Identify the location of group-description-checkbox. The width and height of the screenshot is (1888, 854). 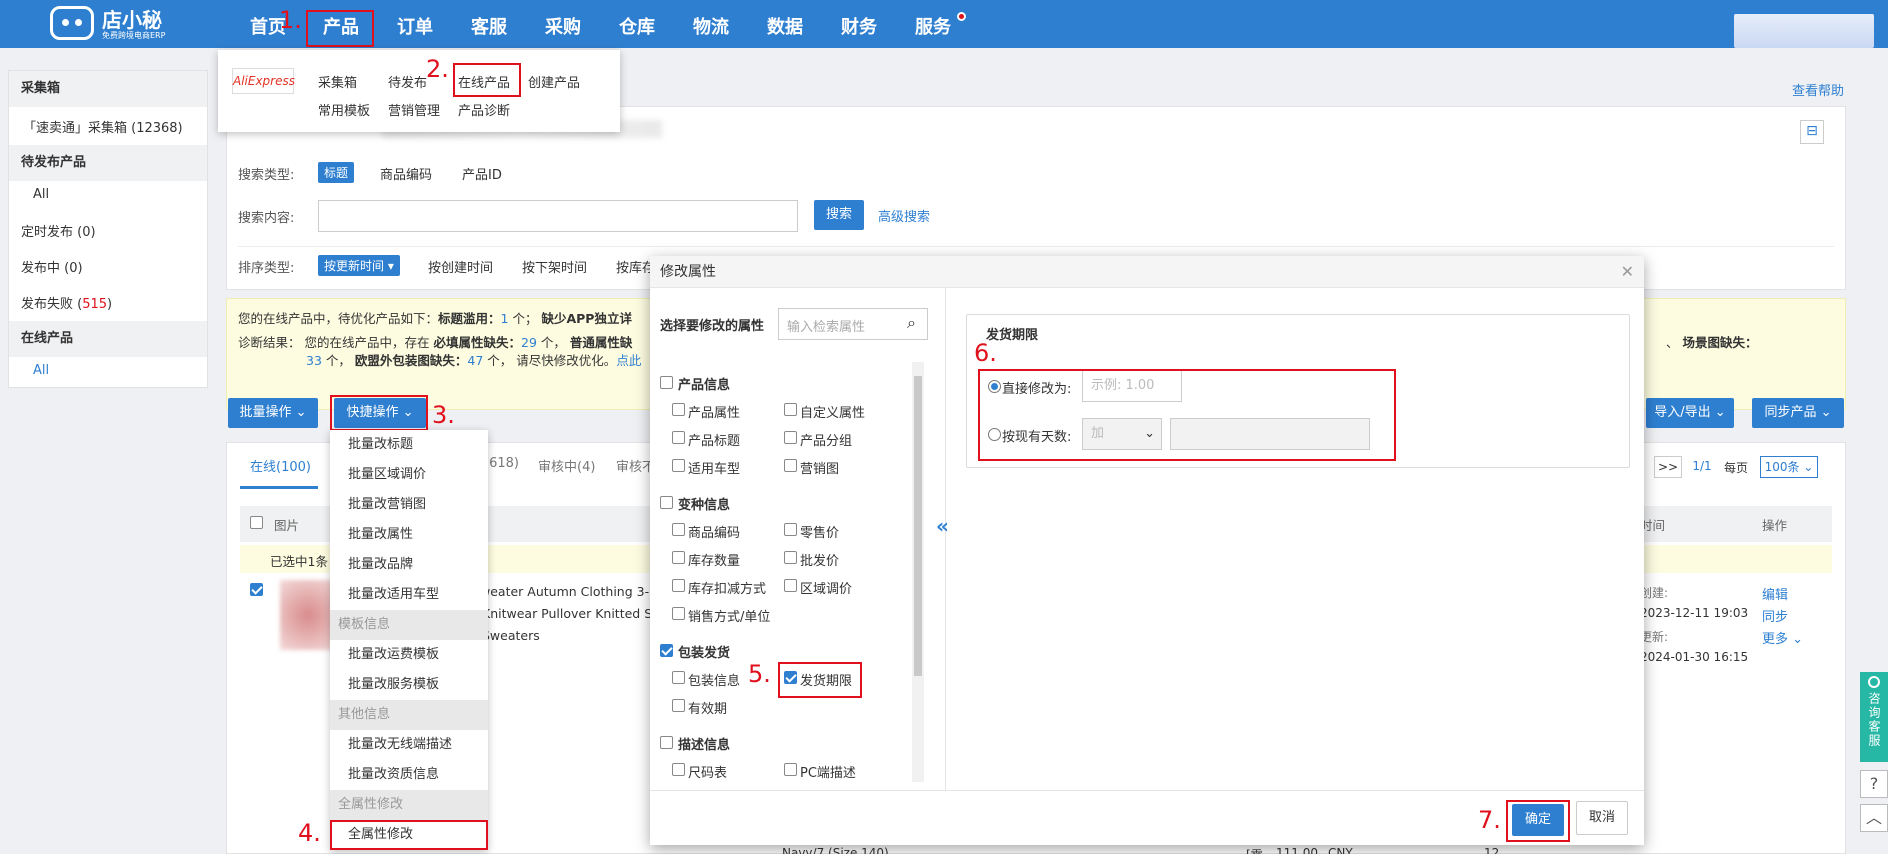
(666, 742).